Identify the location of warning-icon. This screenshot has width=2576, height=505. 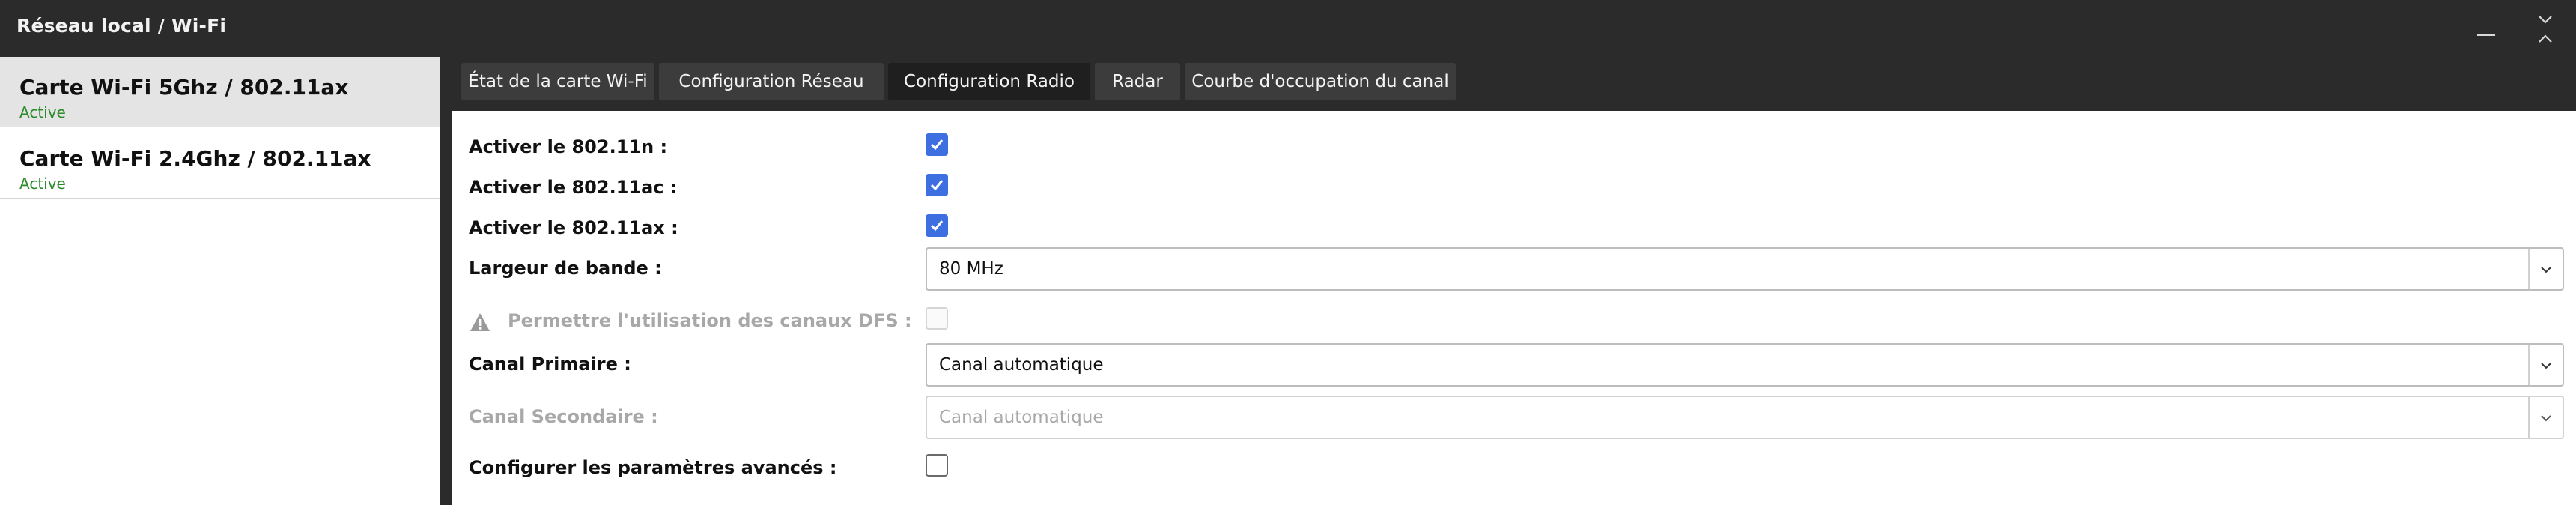
(480, 322).